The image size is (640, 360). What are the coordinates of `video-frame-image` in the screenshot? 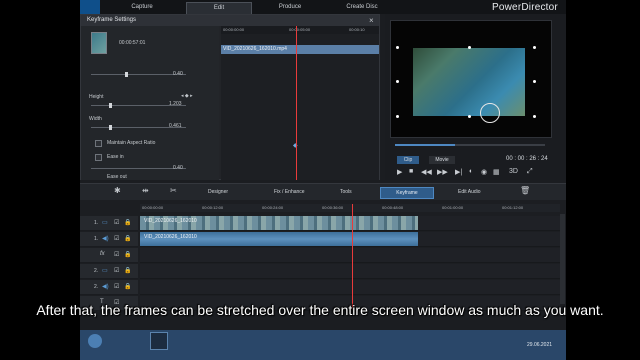 It's located at (469, 85).